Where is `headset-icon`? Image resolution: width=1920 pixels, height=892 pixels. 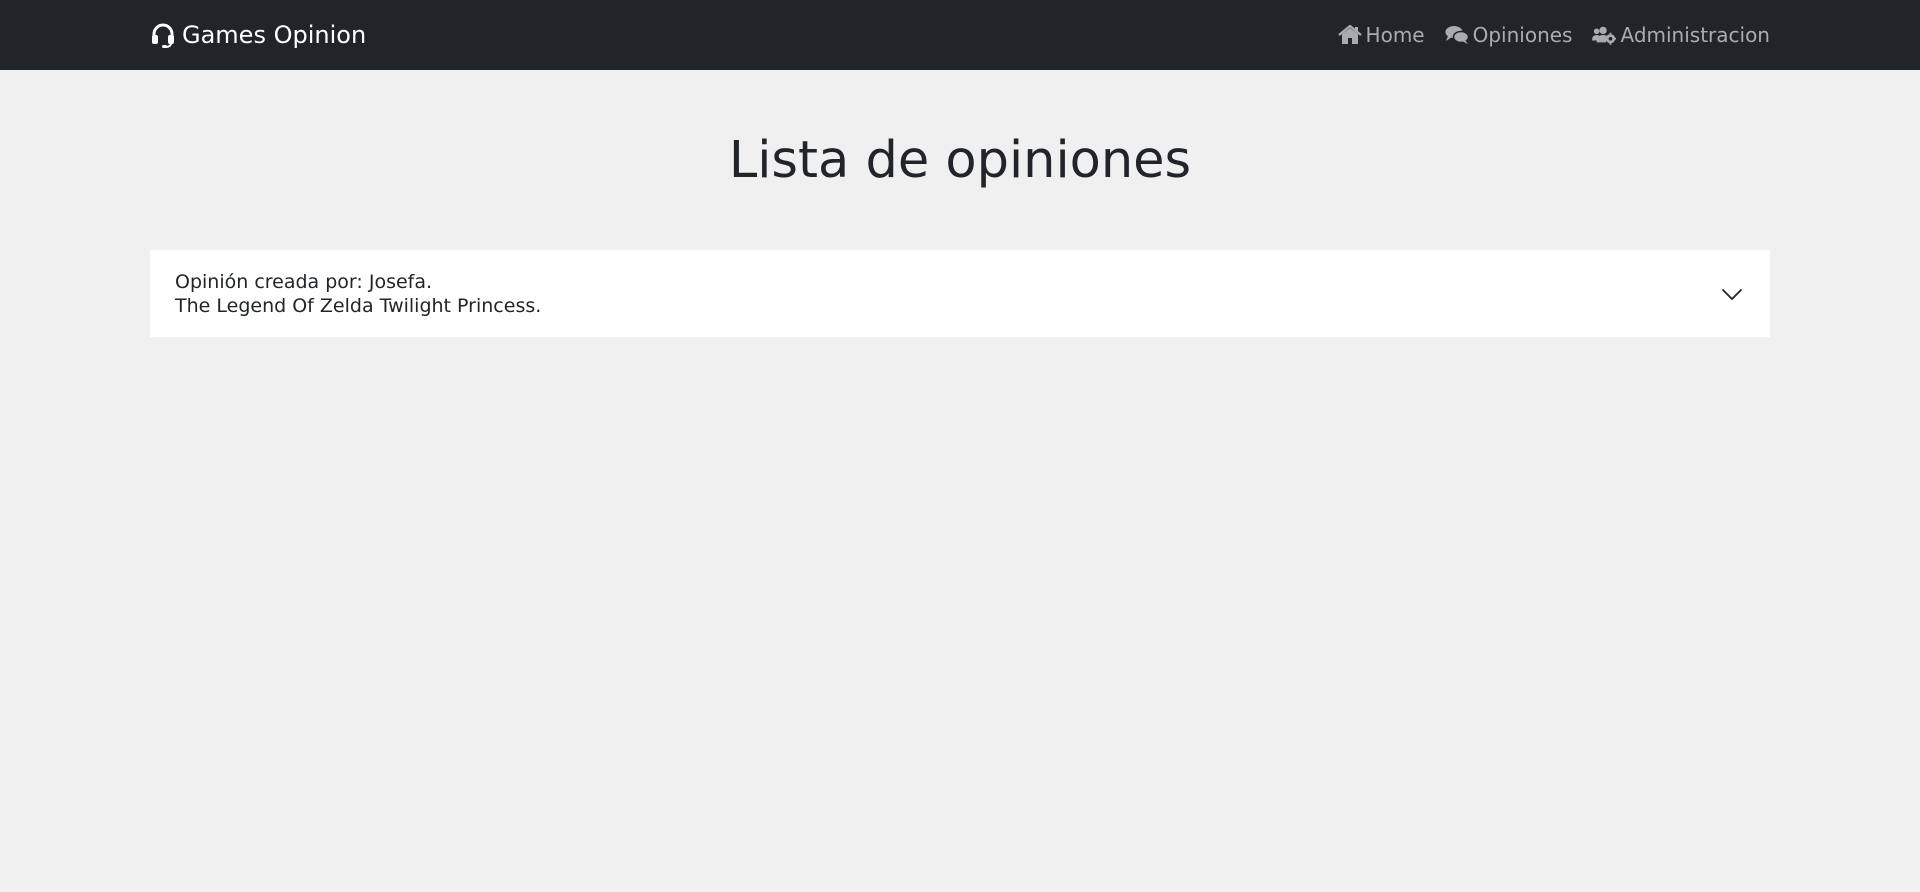 headset-icon is located at coordinates (163, 35).